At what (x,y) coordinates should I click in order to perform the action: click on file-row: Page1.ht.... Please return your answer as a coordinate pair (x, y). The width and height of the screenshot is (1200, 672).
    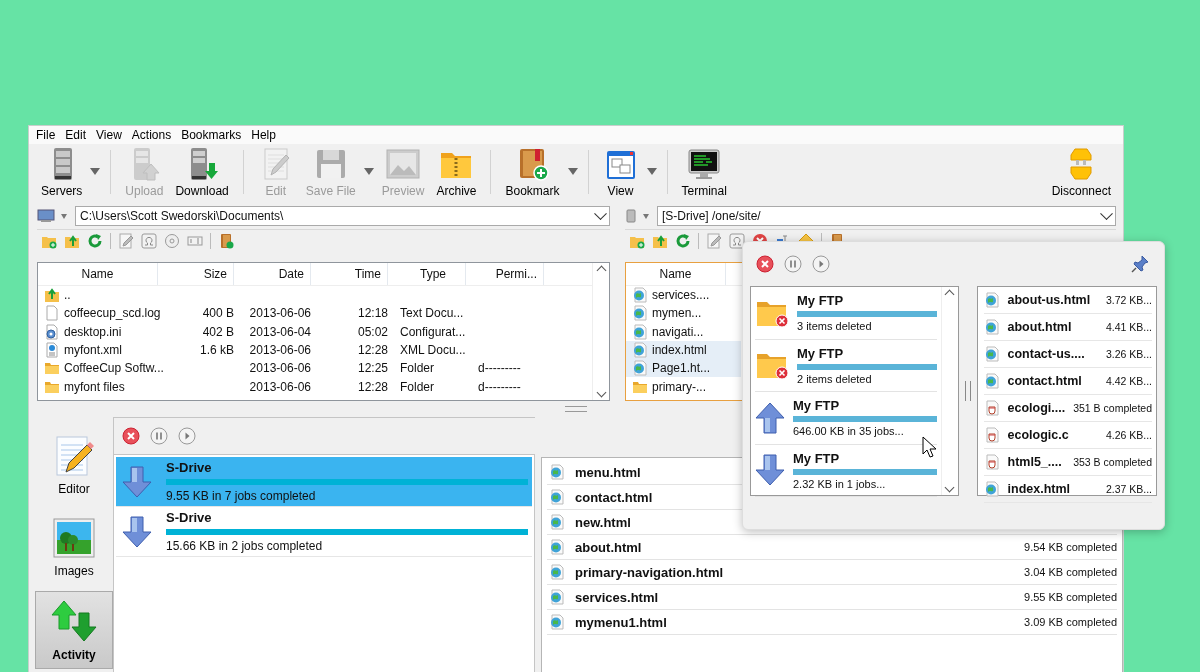
    Looking at the image, I should click on (683, 368).